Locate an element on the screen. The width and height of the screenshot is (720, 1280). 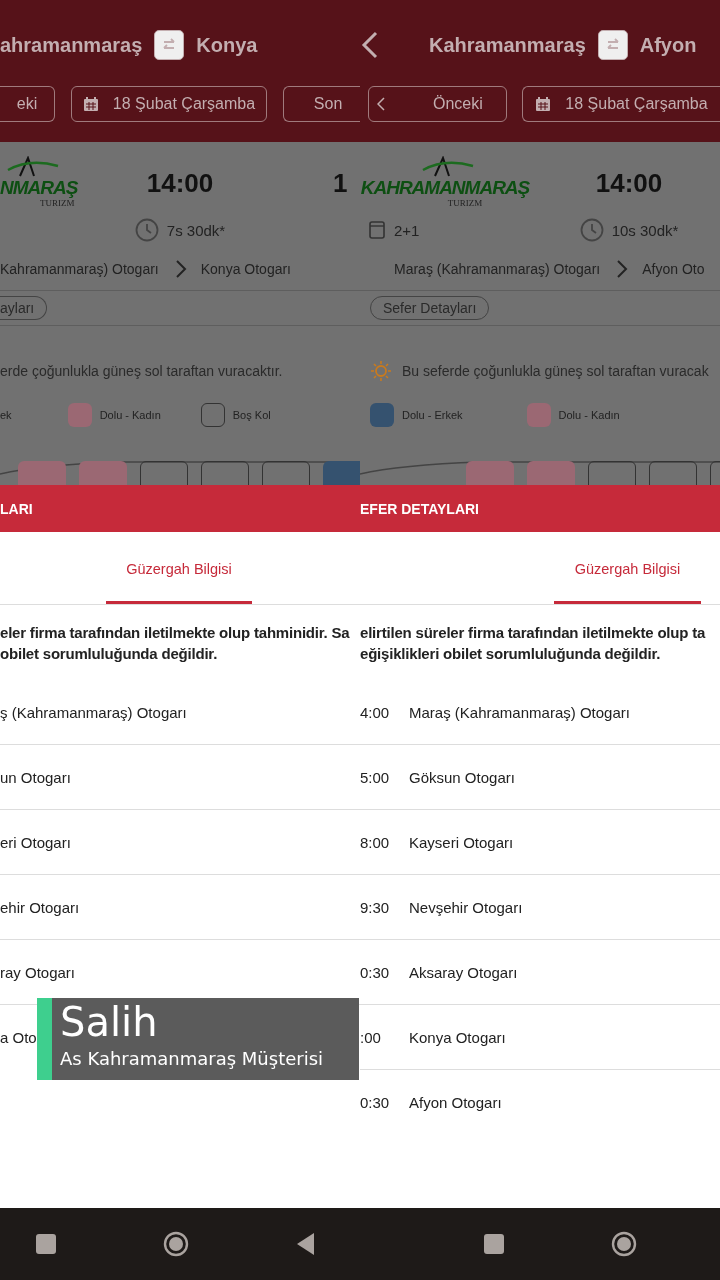
back-icon is located at coordinates (370, 45).